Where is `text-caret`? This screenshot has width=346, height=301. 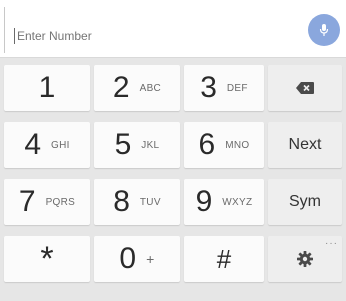 text-caret is located at coordinates (14, 36).